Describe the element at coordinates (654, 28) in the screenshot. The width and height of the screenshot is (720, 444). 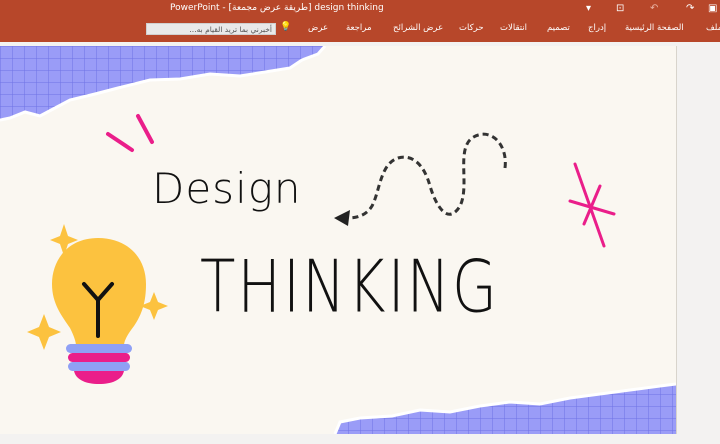
I see `tab-home: الصفحة الرئيسية` at that location.